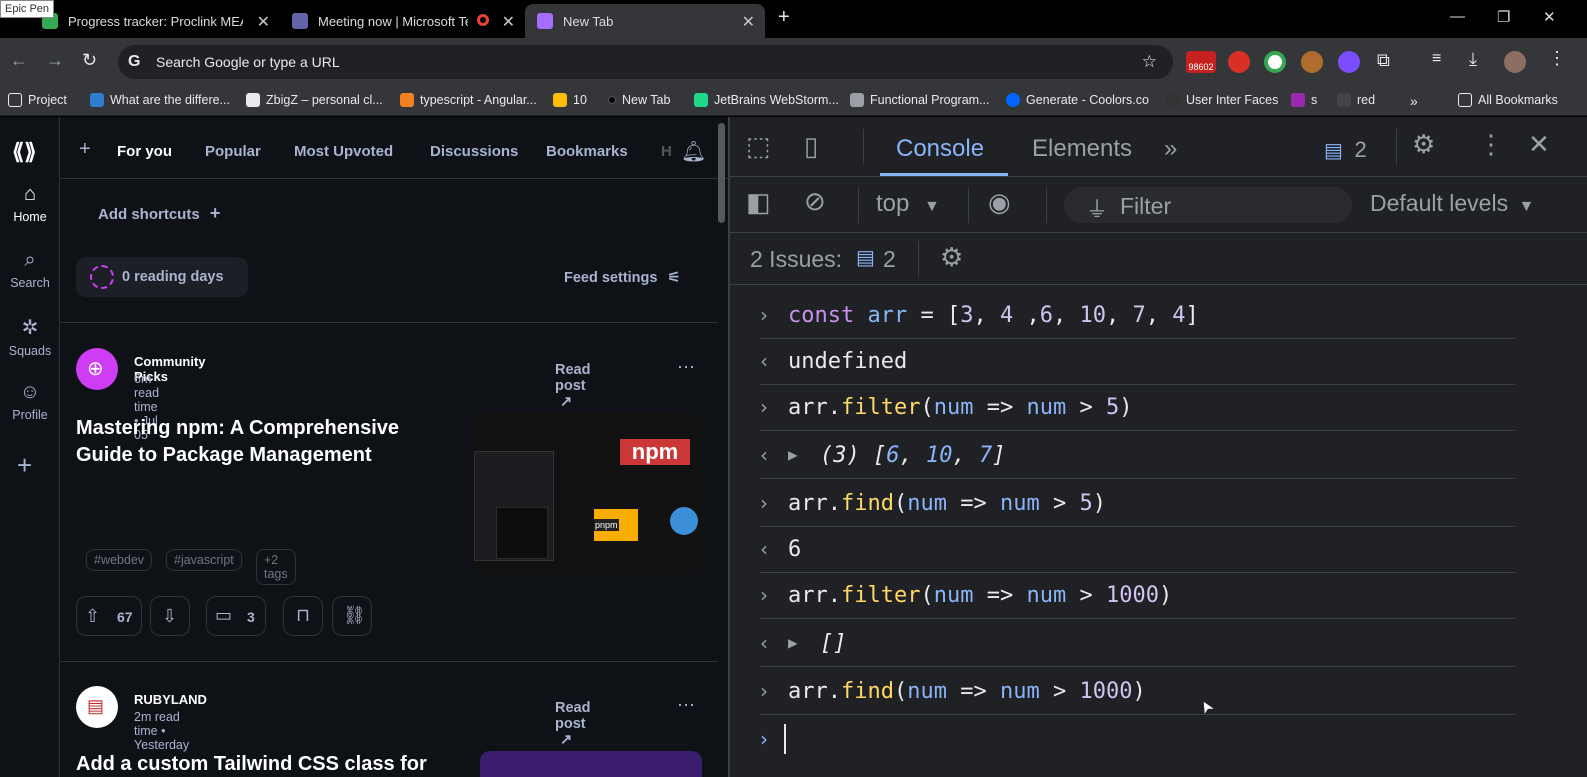 The image size is (1587, 777). Describe the element at coordinates (1137, 408) in the screenshot. I see `console-input-line: › arr.filter(num => num > 5)` at that location.